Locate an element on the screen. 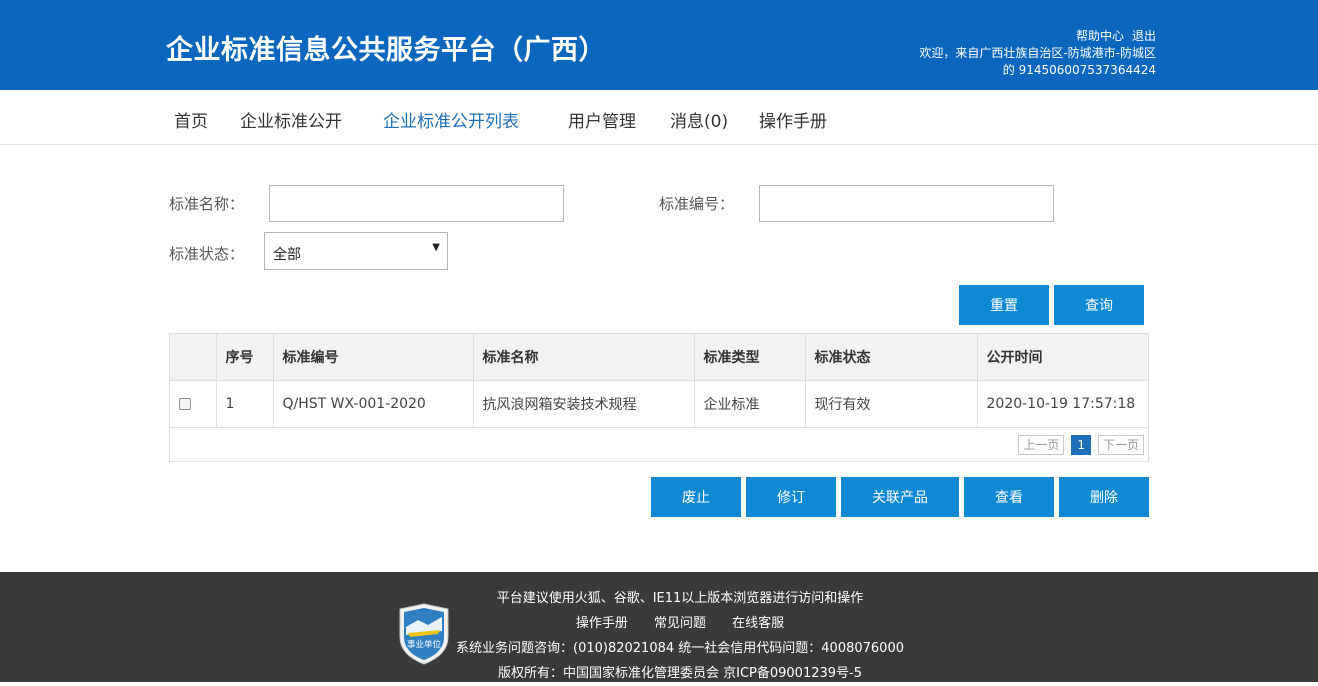 The height and width of the screenshot is (686, 1318). footer-link-faq: 常见问题 is located at coordinates (680, 623).